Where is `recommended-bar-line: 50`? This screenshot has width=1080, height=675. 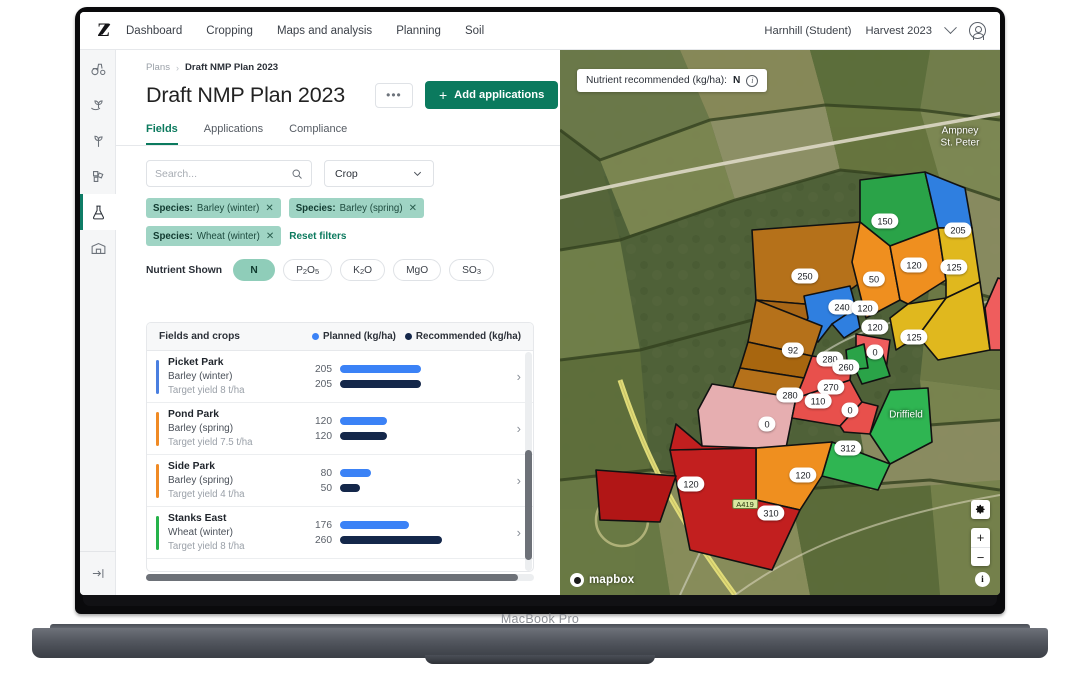
recommended-bar-line: 50 is located at coordinates (393, 488).